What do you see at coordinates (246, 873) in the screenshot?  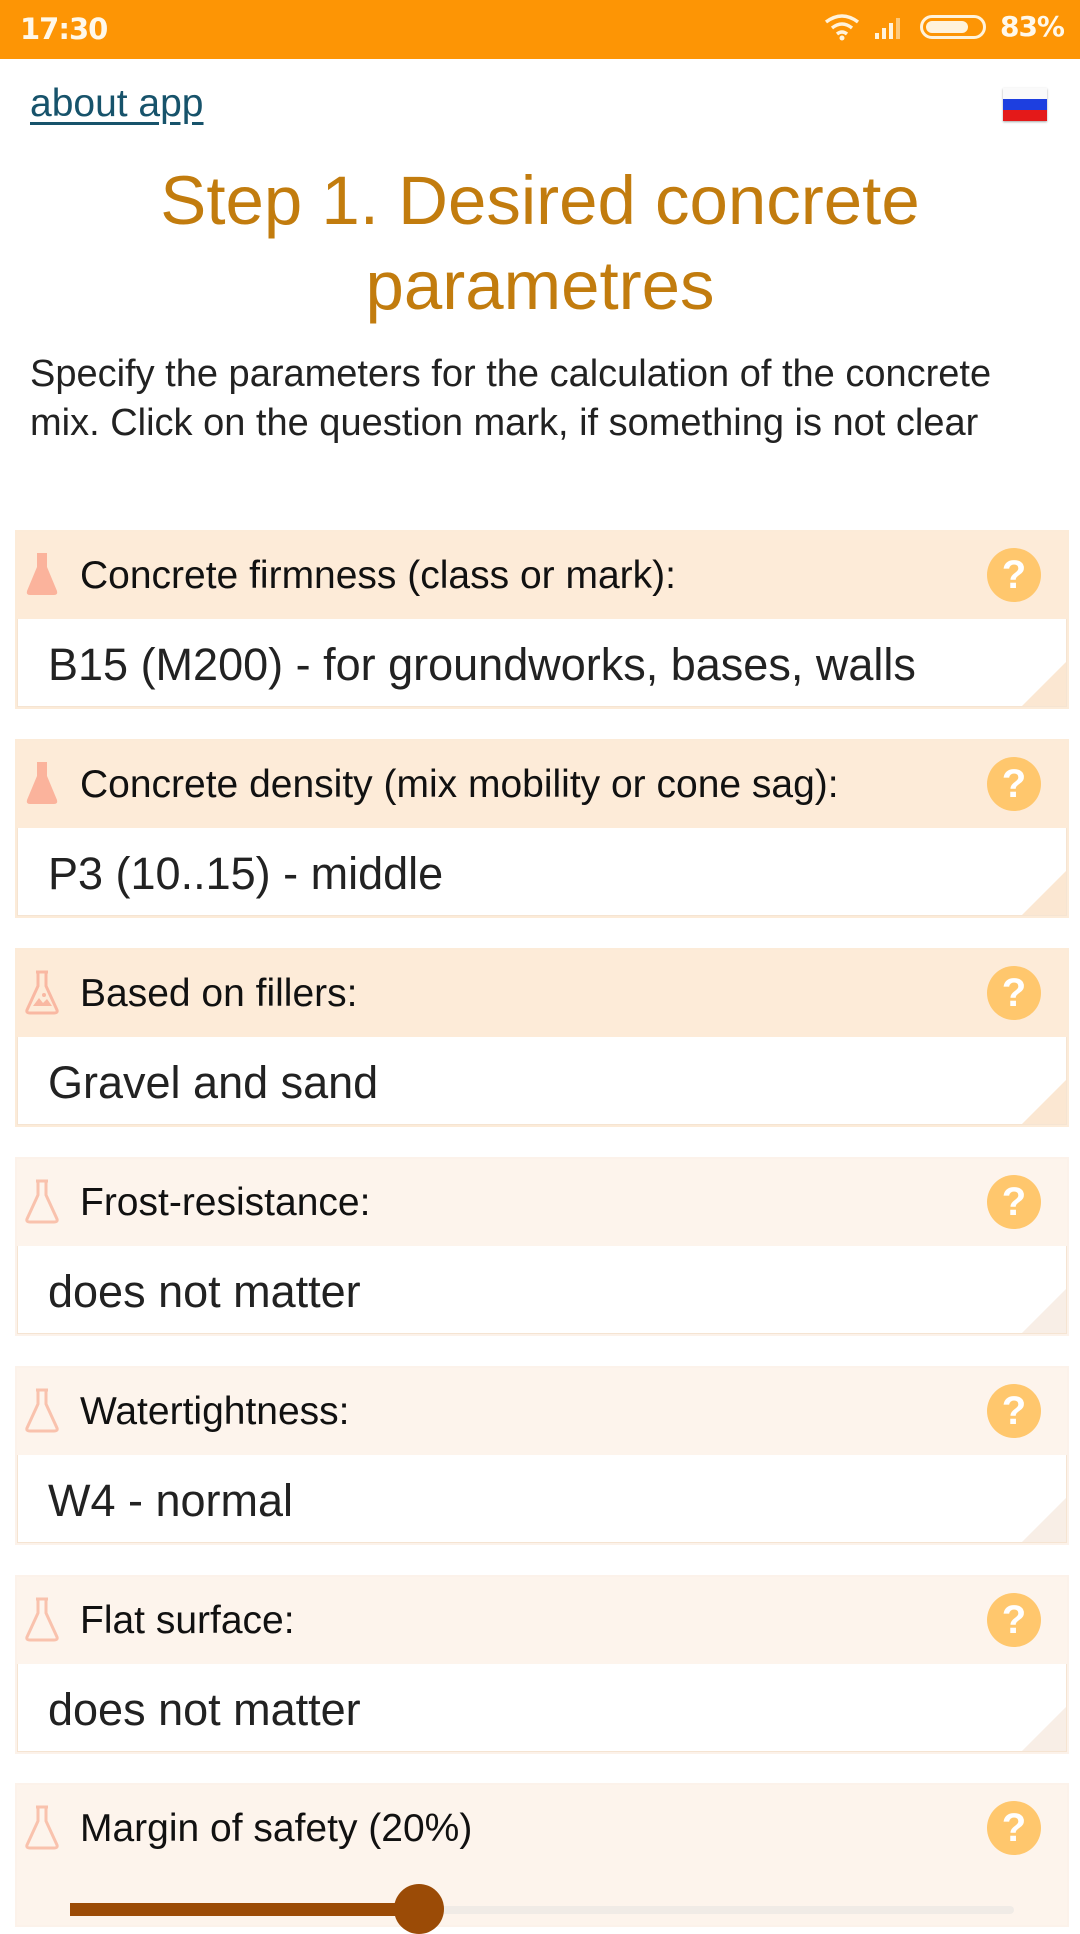 I see `field-value: P3 (10..15) - middle` at bounding box center [246, 873].